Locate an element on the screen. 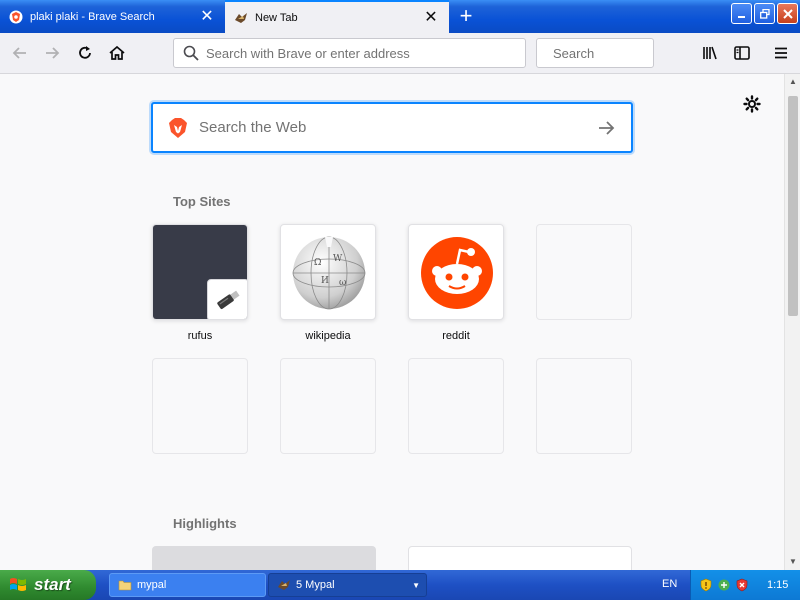  url-bar is located at coordinates (349, 53).